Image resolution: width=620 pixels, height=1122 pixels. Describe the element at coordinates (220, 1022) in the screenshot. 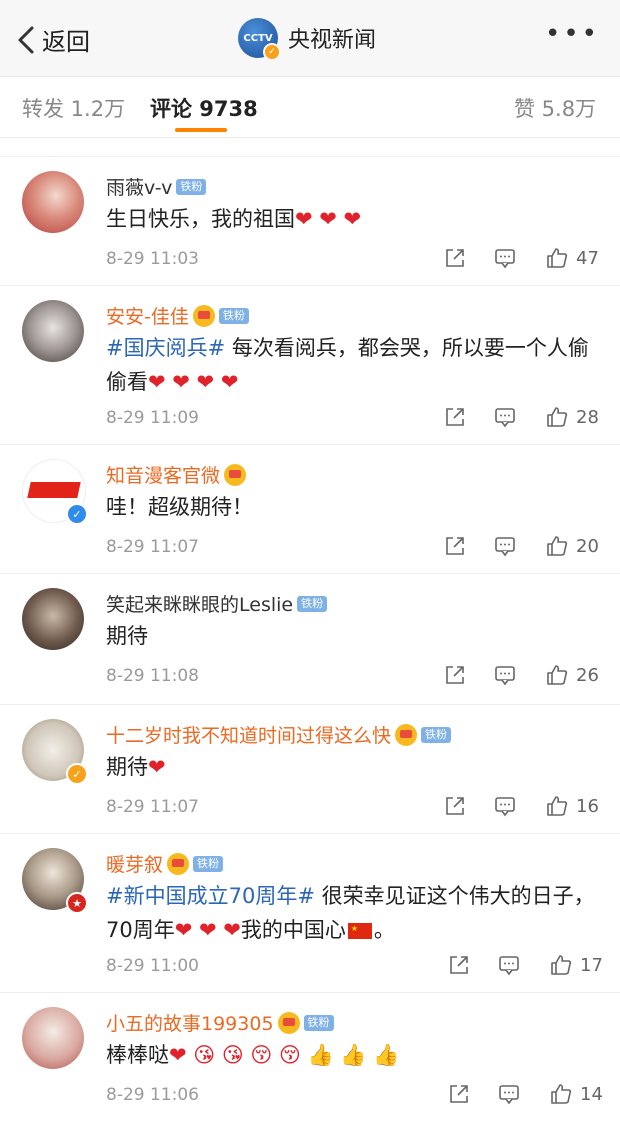

I see `username: 小五的故事199305 铁粉` at that location.